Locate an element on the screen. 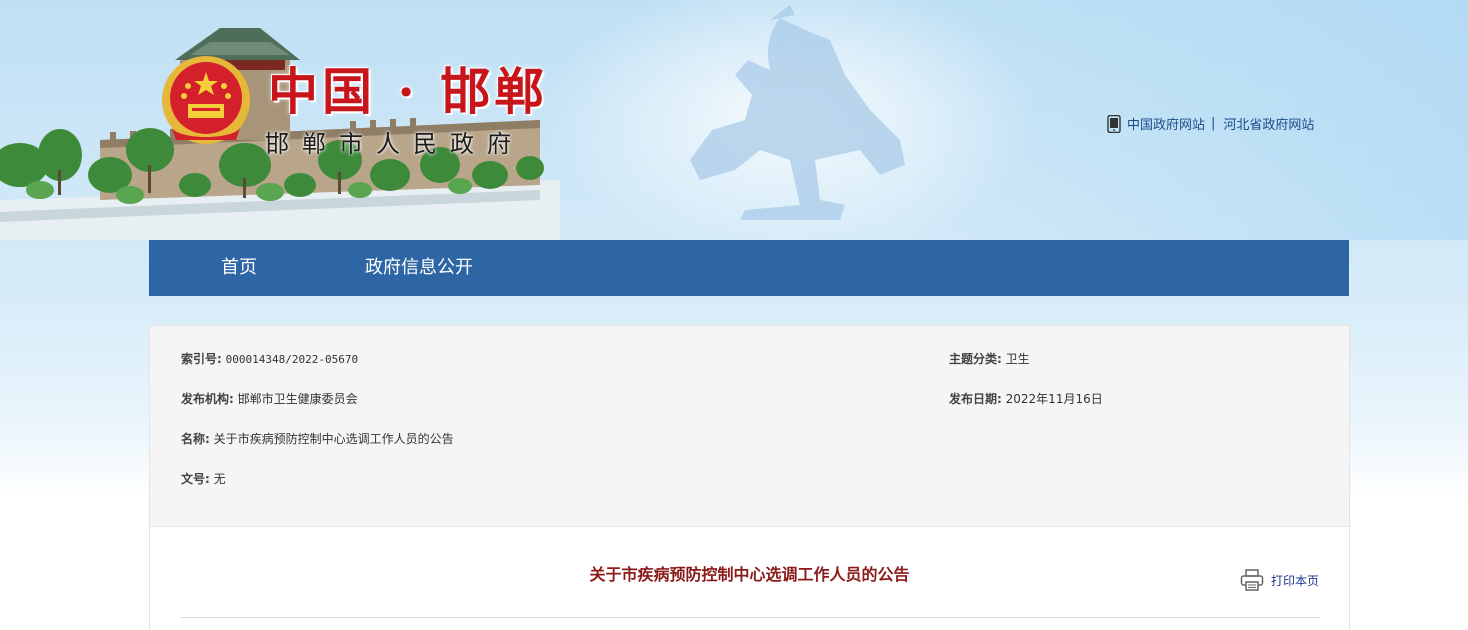 The height and width of the screenshot is (630, 1468). info-publish-date: 发布日期: 2022年11月16日 is located at coordinates (1026, 398).